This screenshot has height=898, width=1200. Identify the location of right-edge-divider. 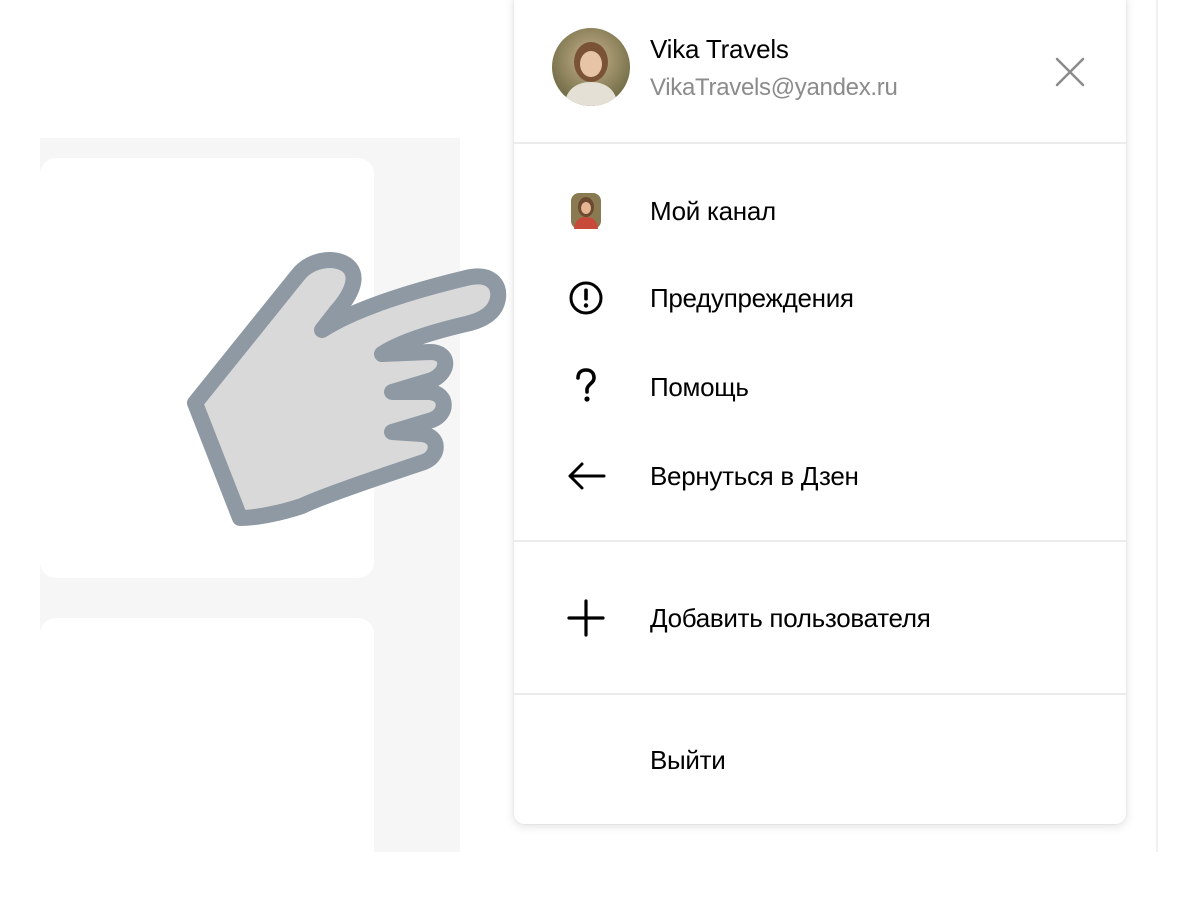
(1157, 426).